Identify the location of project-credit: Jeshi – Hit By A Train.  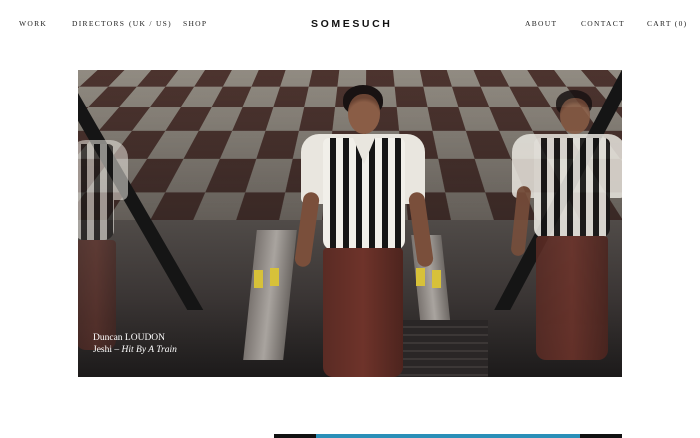
(135, 350).